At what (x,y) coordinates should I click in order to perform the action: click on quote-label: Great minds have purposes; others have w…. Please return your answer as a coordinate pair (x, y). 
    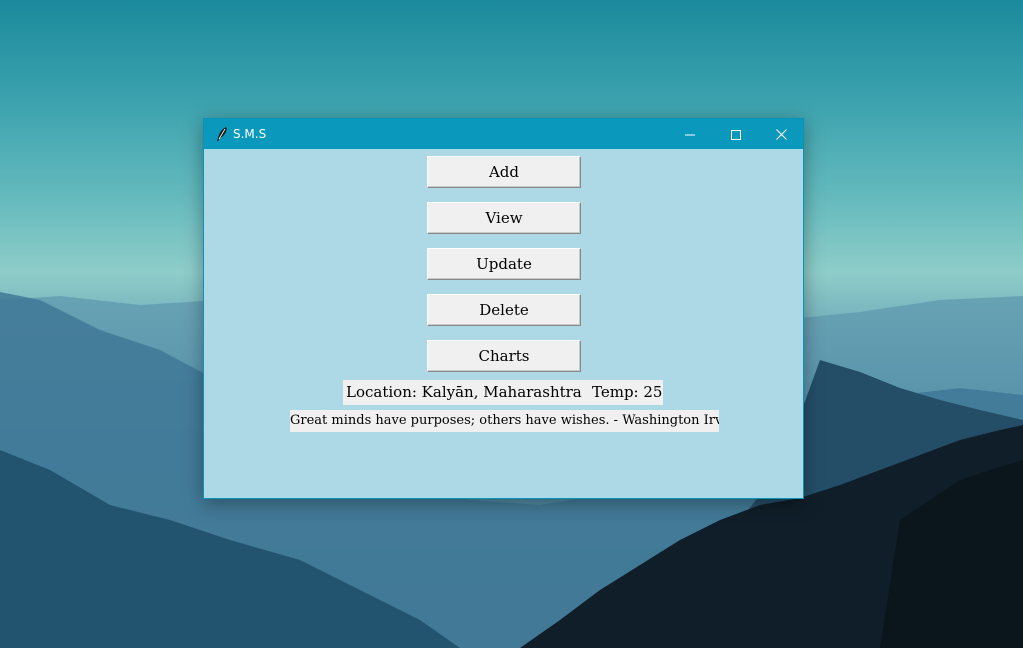
    Looking at the image, I should click on (504, 421).